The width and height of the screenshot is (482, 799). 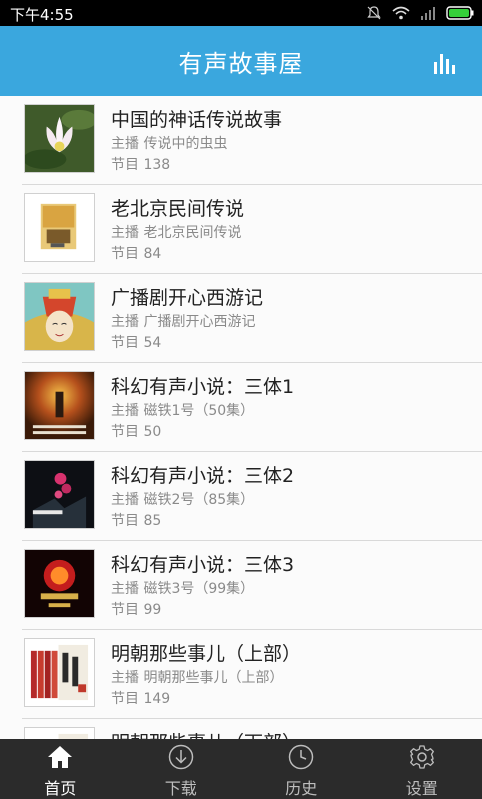 I want to click on tab-home: 首页, so click(x=60, y=769).